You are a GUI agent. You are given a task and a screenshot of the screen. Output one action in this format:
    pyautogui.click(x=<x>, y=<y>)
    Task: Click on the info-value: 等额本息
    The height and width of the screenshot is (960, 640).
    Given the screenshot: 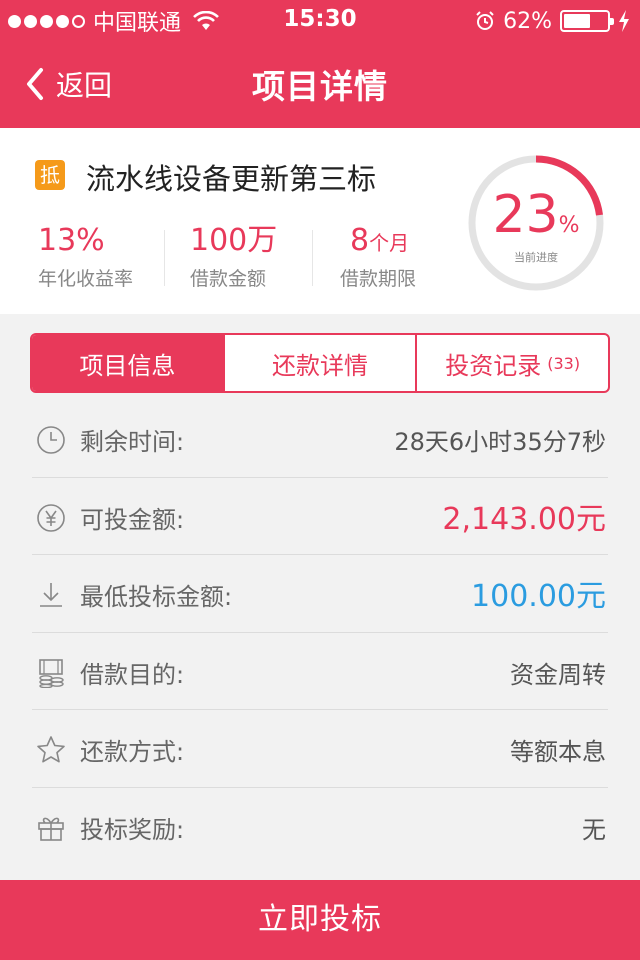 What is the action you would take?
    pyautogui.click(x=558, y=752)
    